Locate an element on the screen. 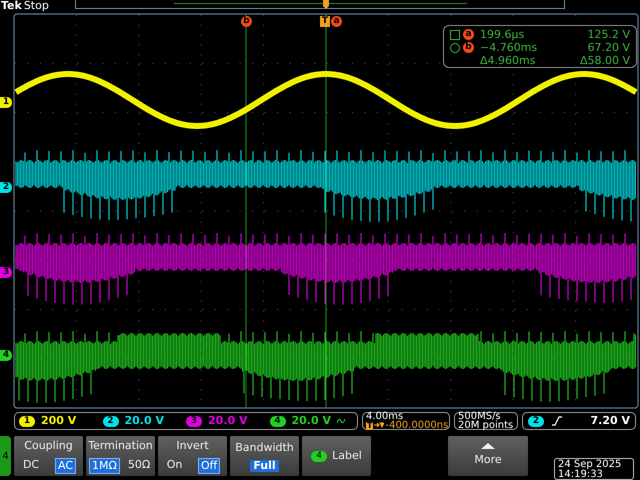  trigger-delay-icon: T is located at coordinates (370, 426).